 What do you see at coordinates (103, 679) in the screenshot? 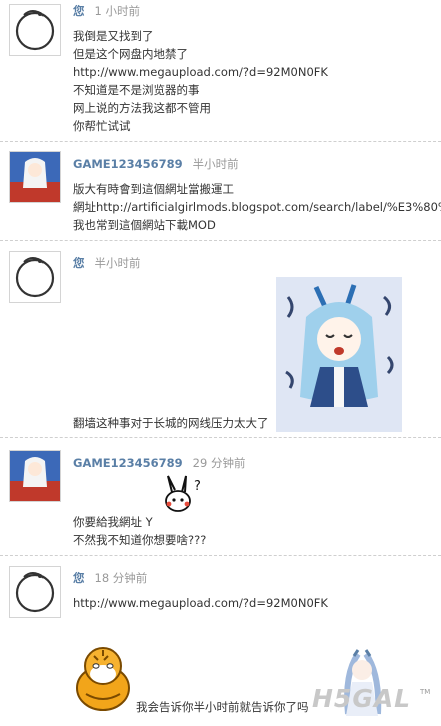
I see `tiger-sticker` at bounding box center [103, 679].